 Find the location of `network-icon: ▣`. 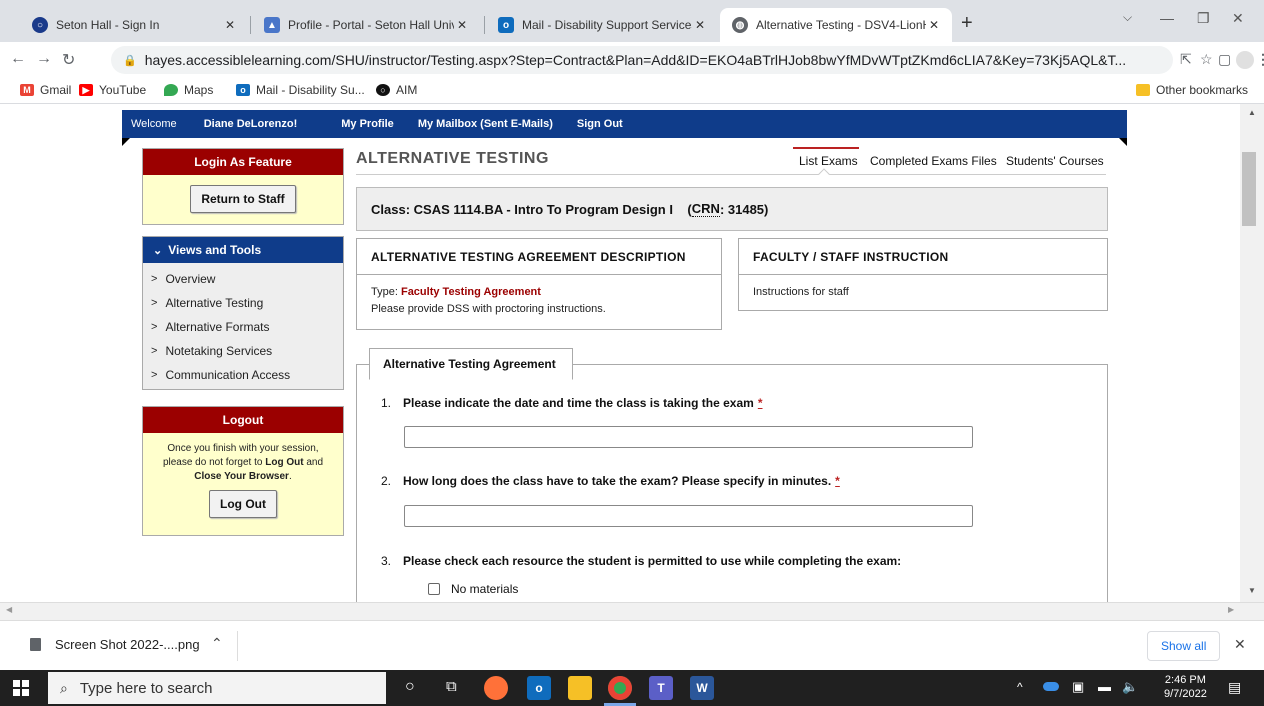

network-icon: ▣ is located at coordinates (1078, 687).